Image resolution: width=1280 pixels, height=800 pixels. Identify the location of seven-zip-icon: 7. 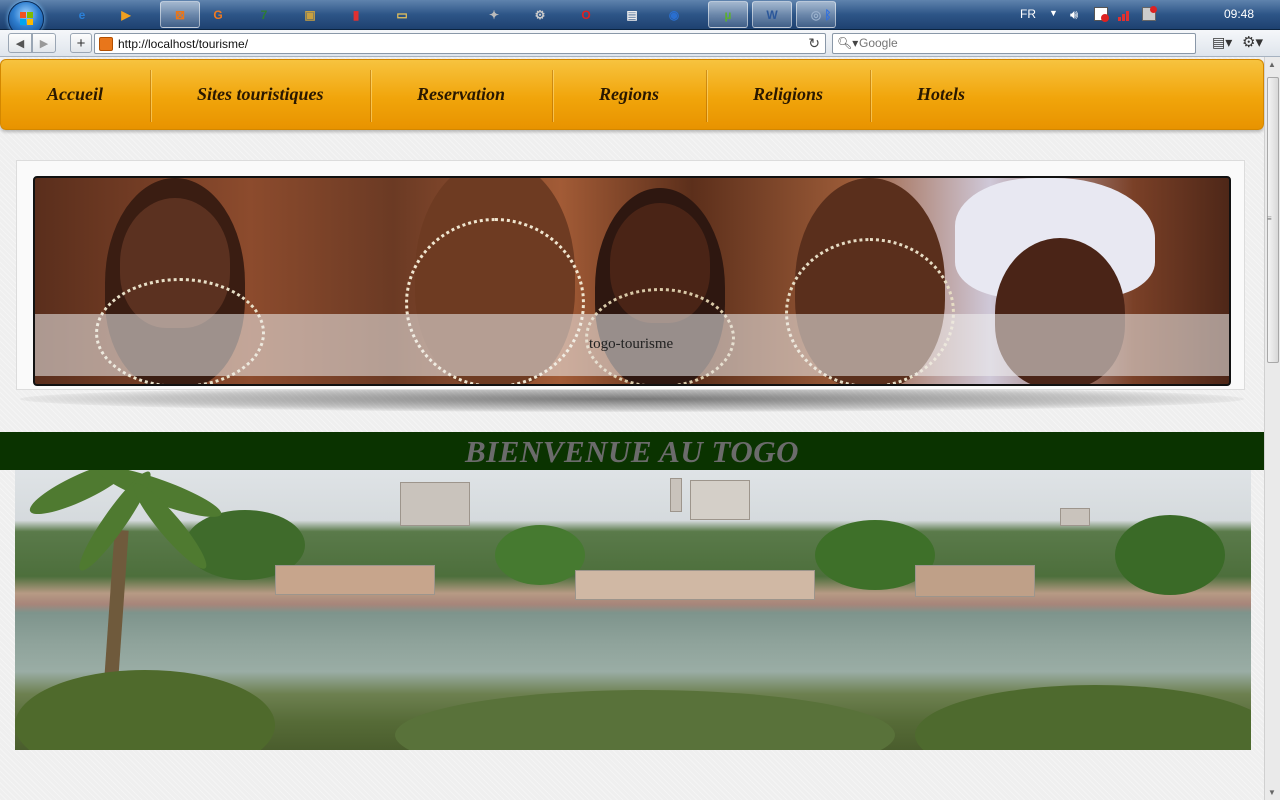
(264, 15).